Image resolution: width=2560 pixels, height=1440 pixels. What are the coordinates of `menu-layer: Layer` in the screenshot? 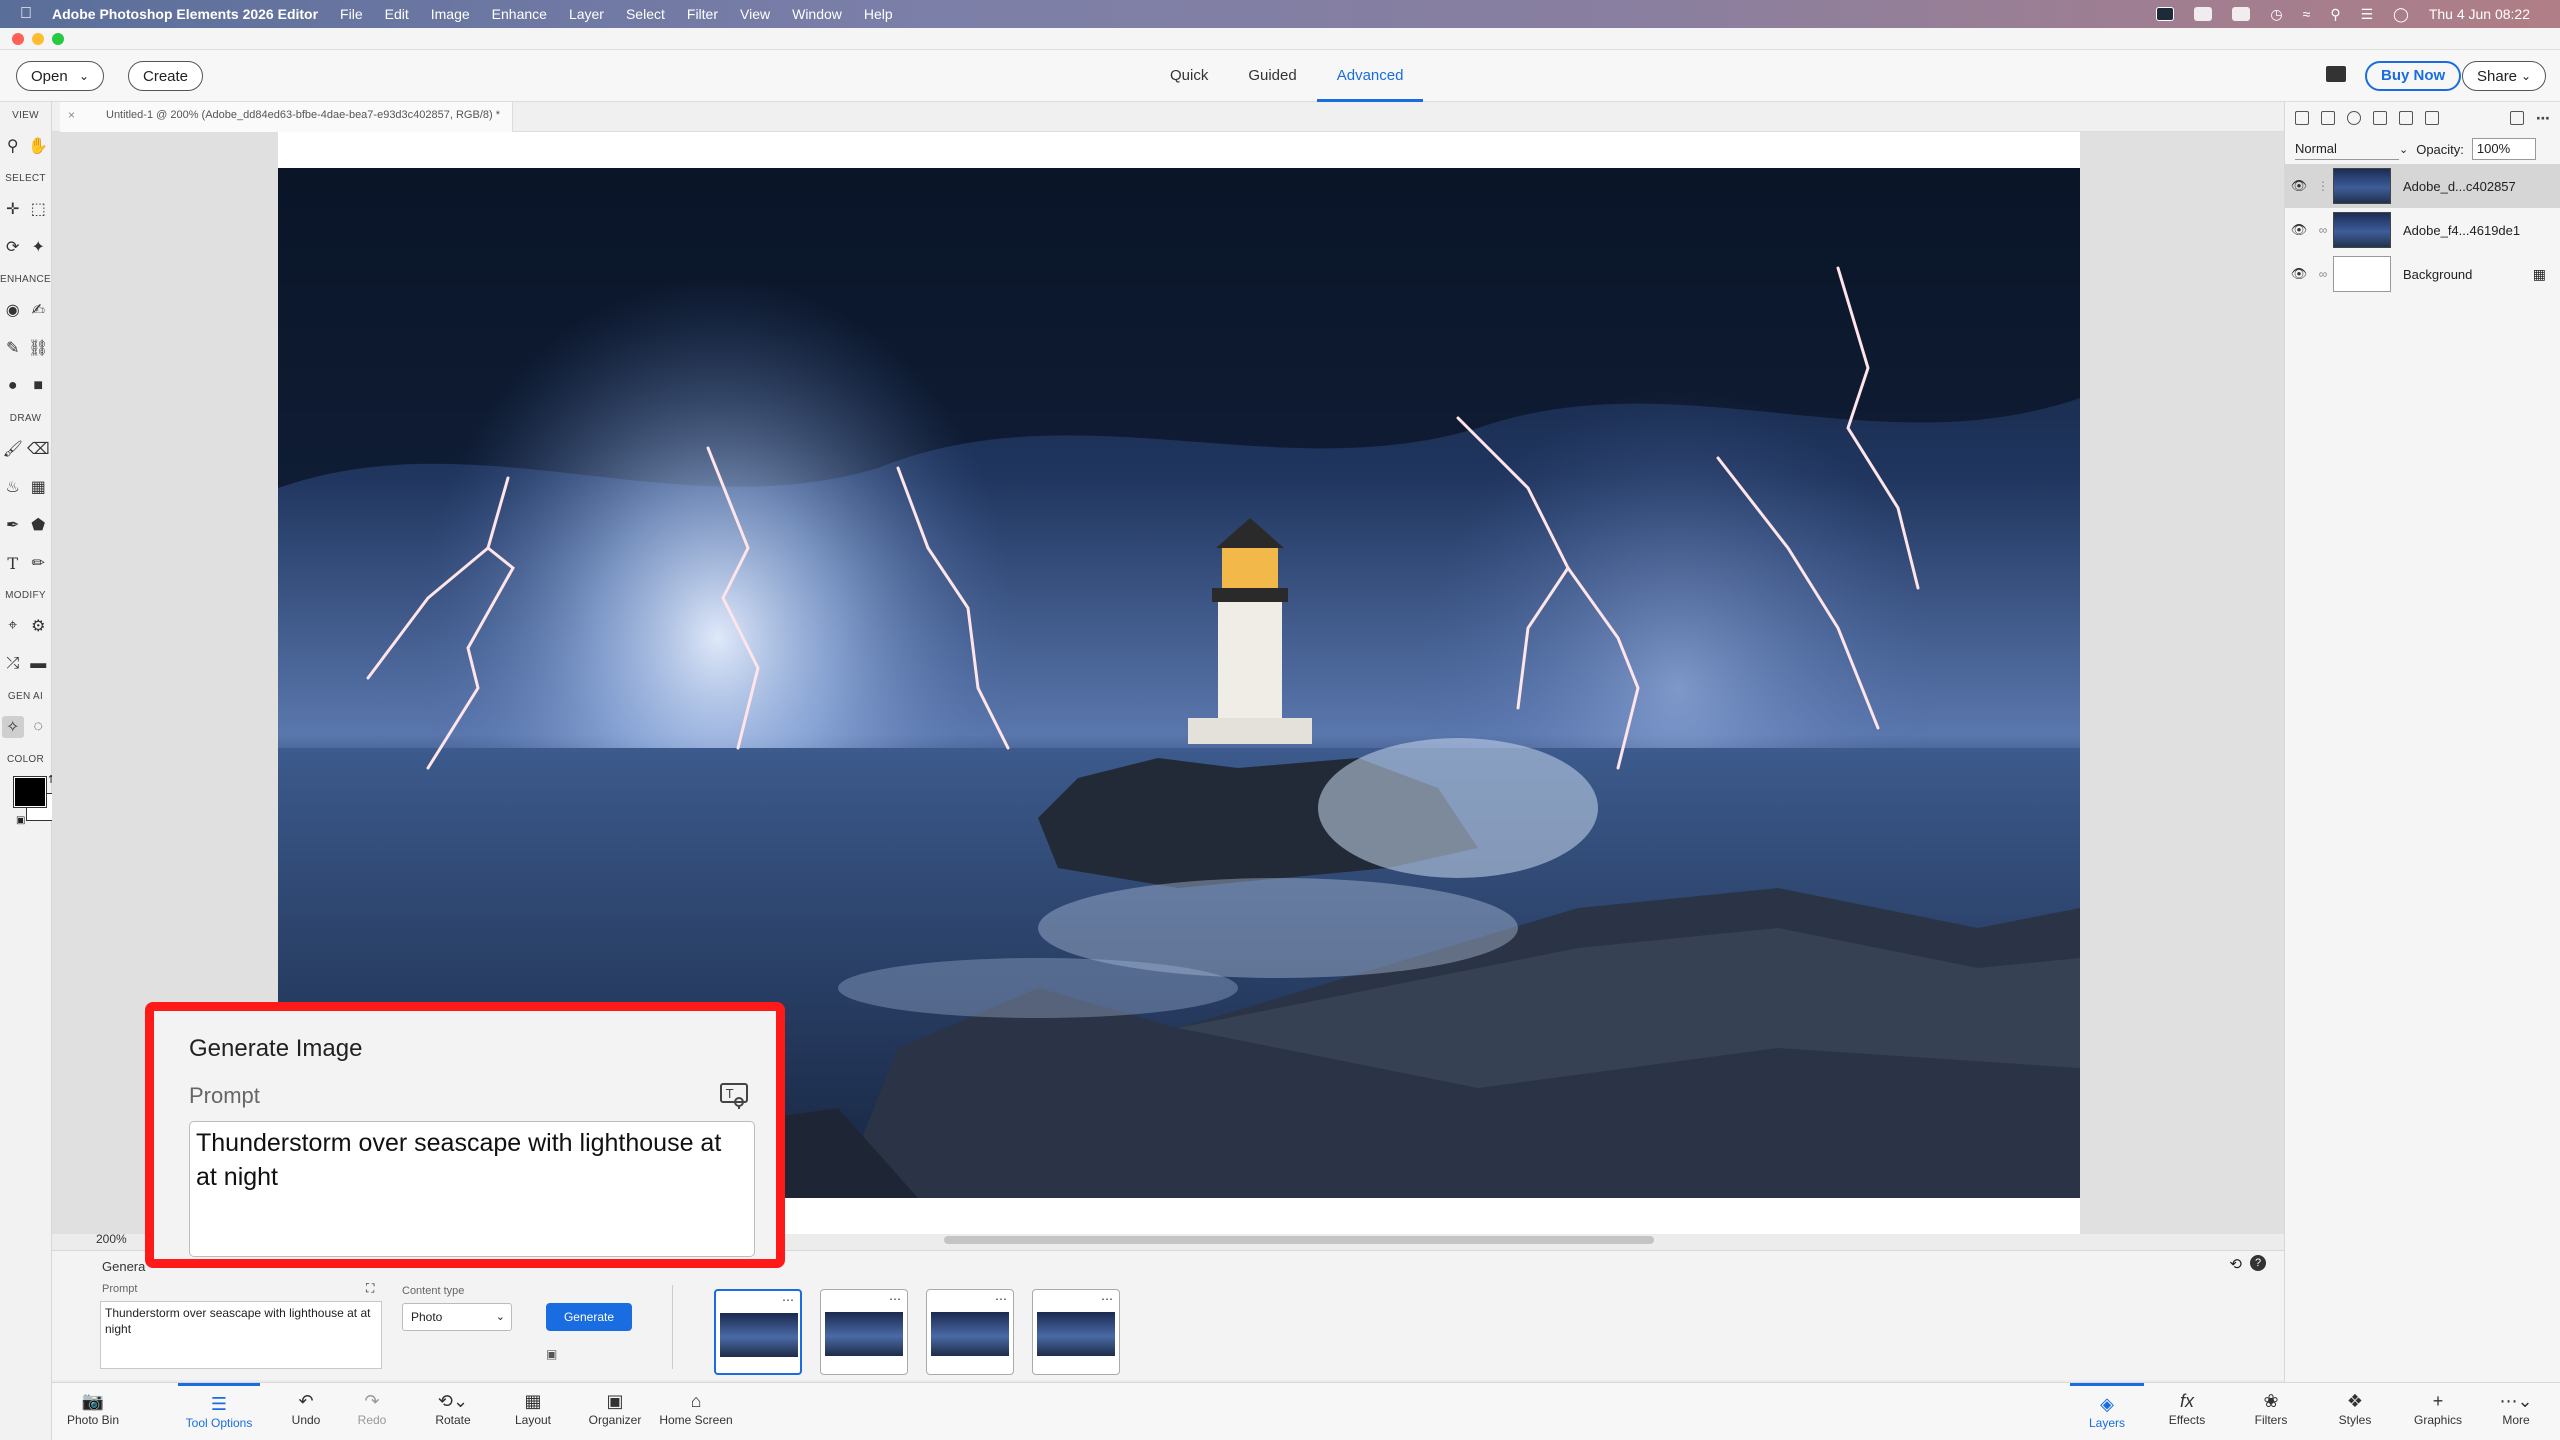 It's located at (586, 14).